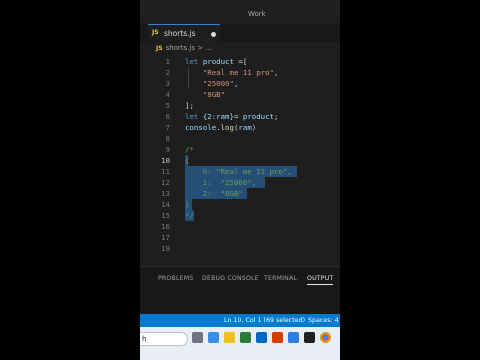  I want to click on code-text: "Real me 11 pro",, so click(232, 72).